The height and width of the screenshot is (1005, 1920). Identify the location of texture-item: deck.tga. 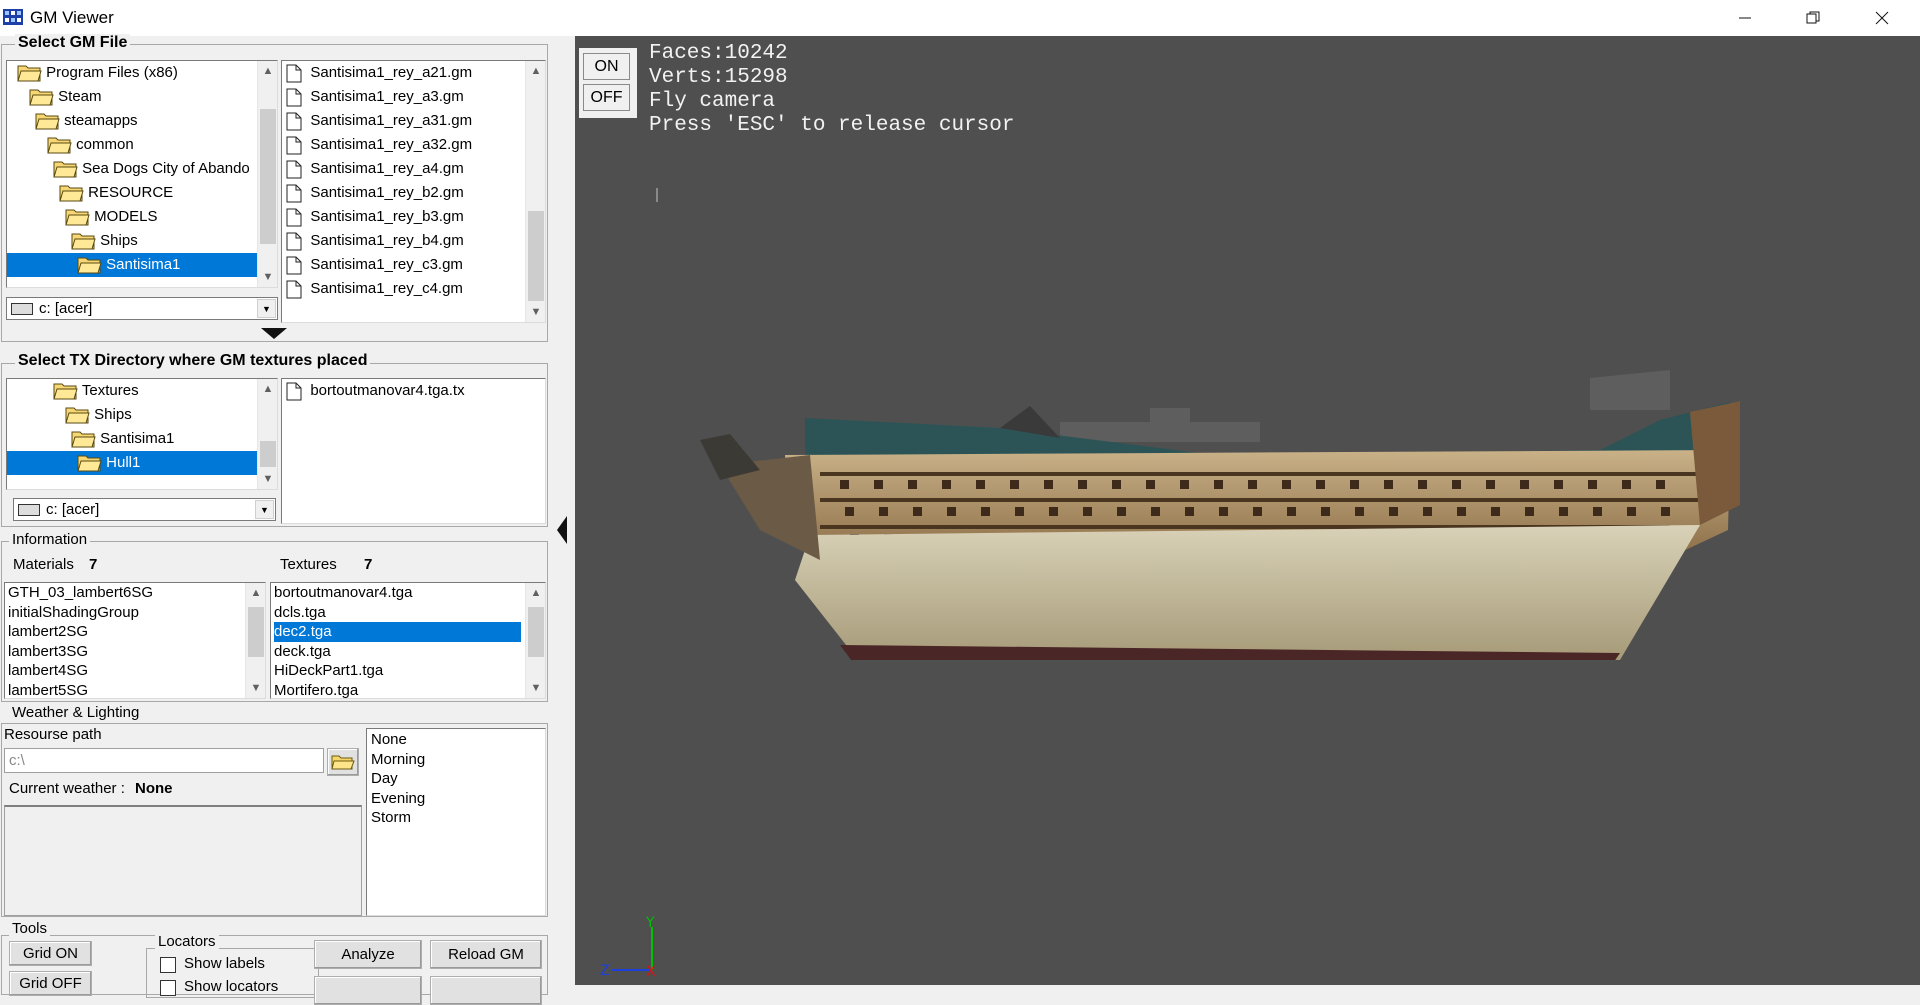
(397, 652).